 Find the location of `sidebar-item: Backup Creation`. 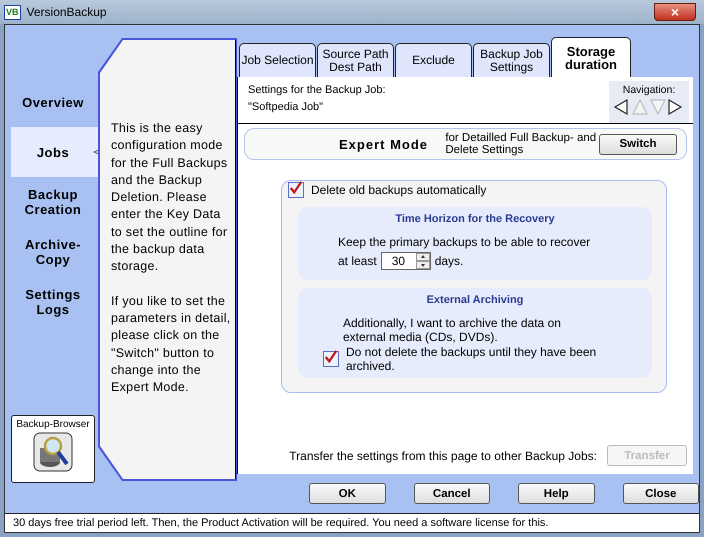

sidebar-item: Backup Creation is located at coordinates (55, 202).